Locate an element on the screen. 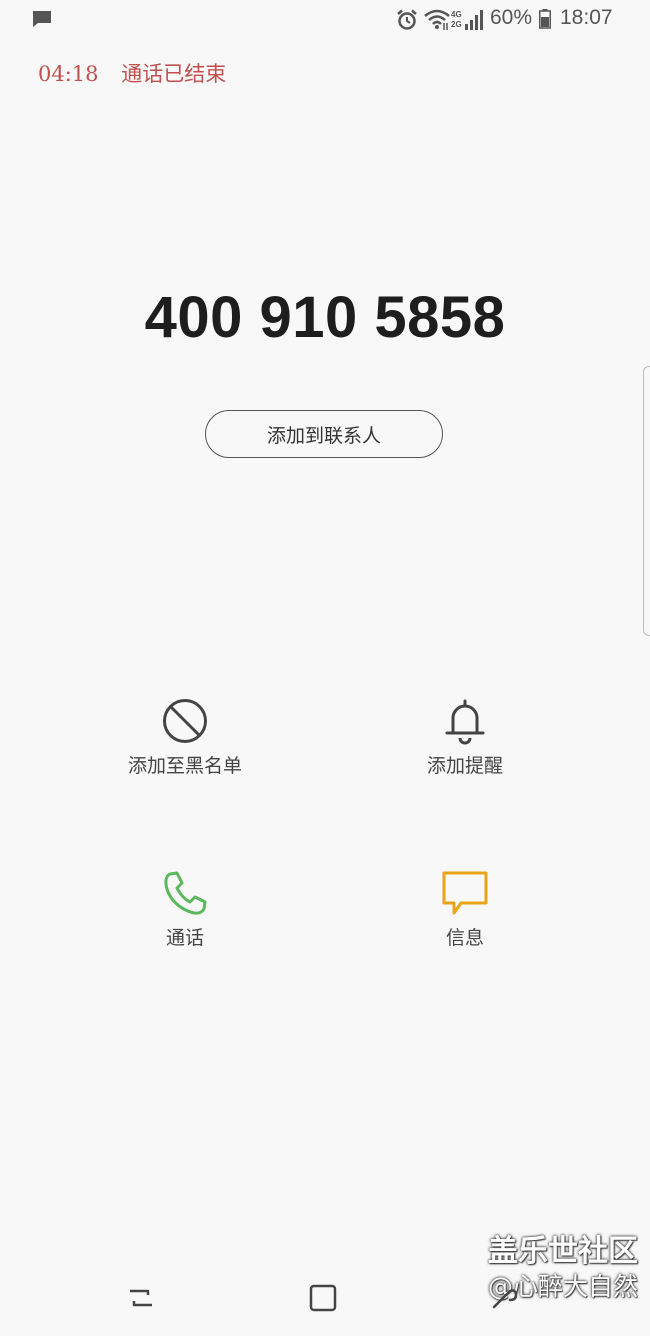 The image size is (650, 1336). message-button: 信息 is located at coordinates (465, 909).